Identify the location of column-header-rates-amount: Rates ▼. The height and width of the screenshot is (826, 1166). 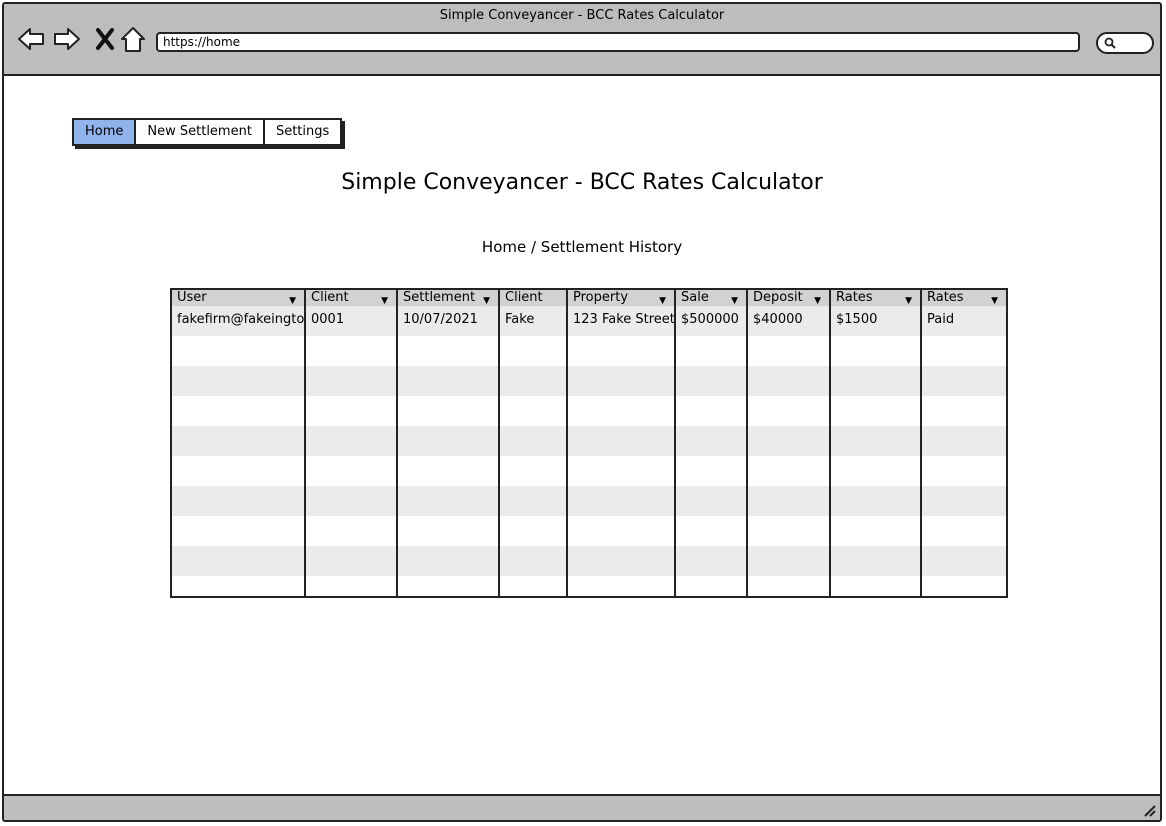
(874, 298).